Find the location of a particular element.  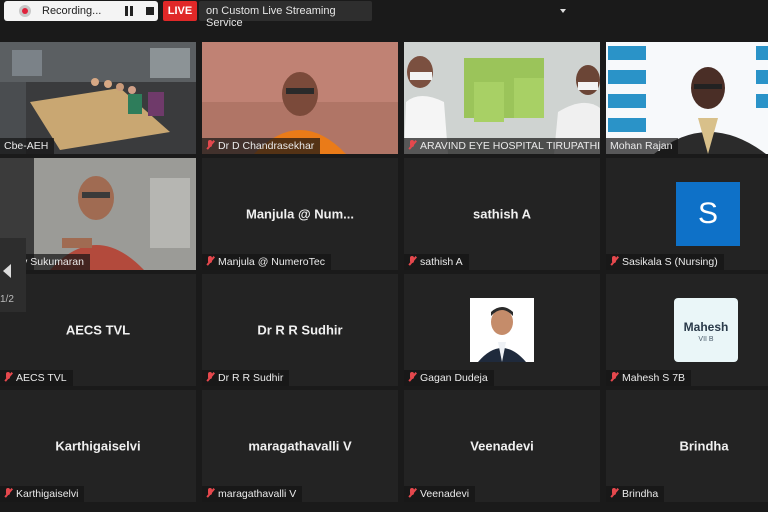

participant-name-tag: sathish A is located at coordinates (436, 262).